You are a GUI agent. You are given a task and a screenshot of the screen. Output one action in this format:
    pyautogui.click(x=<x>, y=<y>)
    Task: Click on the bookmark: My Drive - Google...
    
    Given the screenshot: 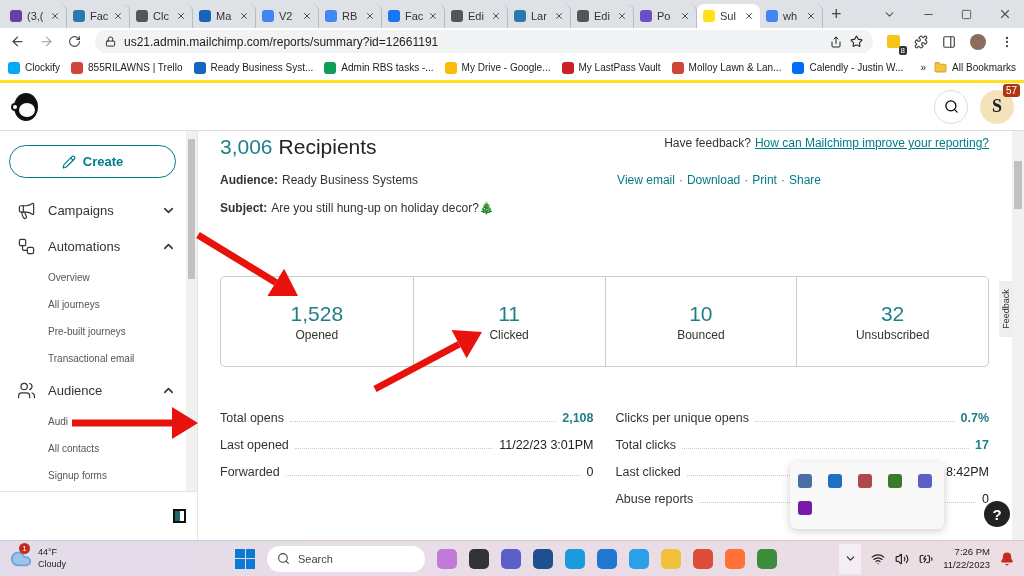 What is the action you would take?
    pyautogui.click(x=497, y=67)
    